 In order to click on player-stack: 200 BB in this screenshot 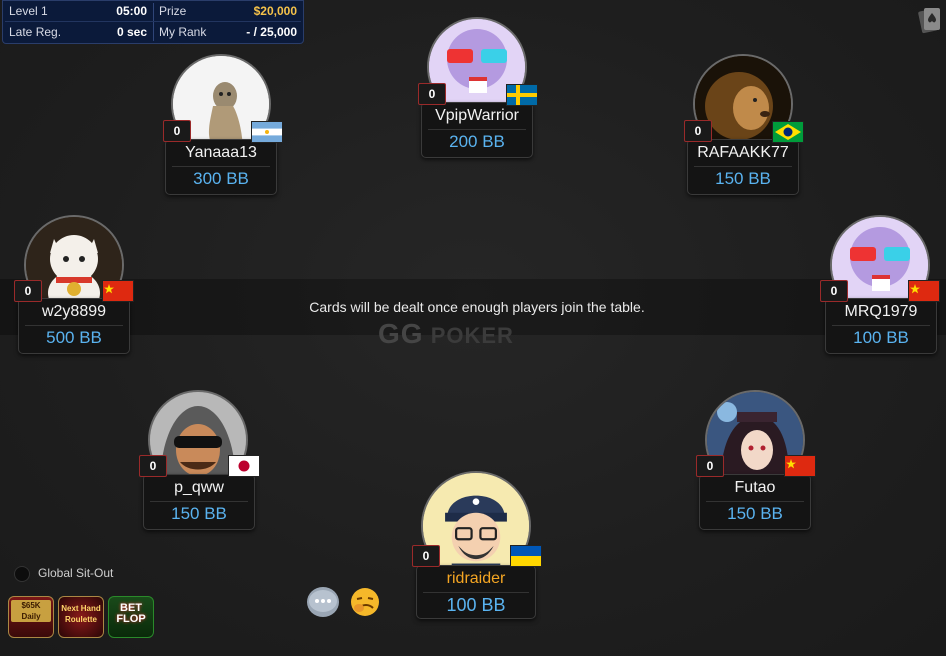, I will do `click(477, 141)`.